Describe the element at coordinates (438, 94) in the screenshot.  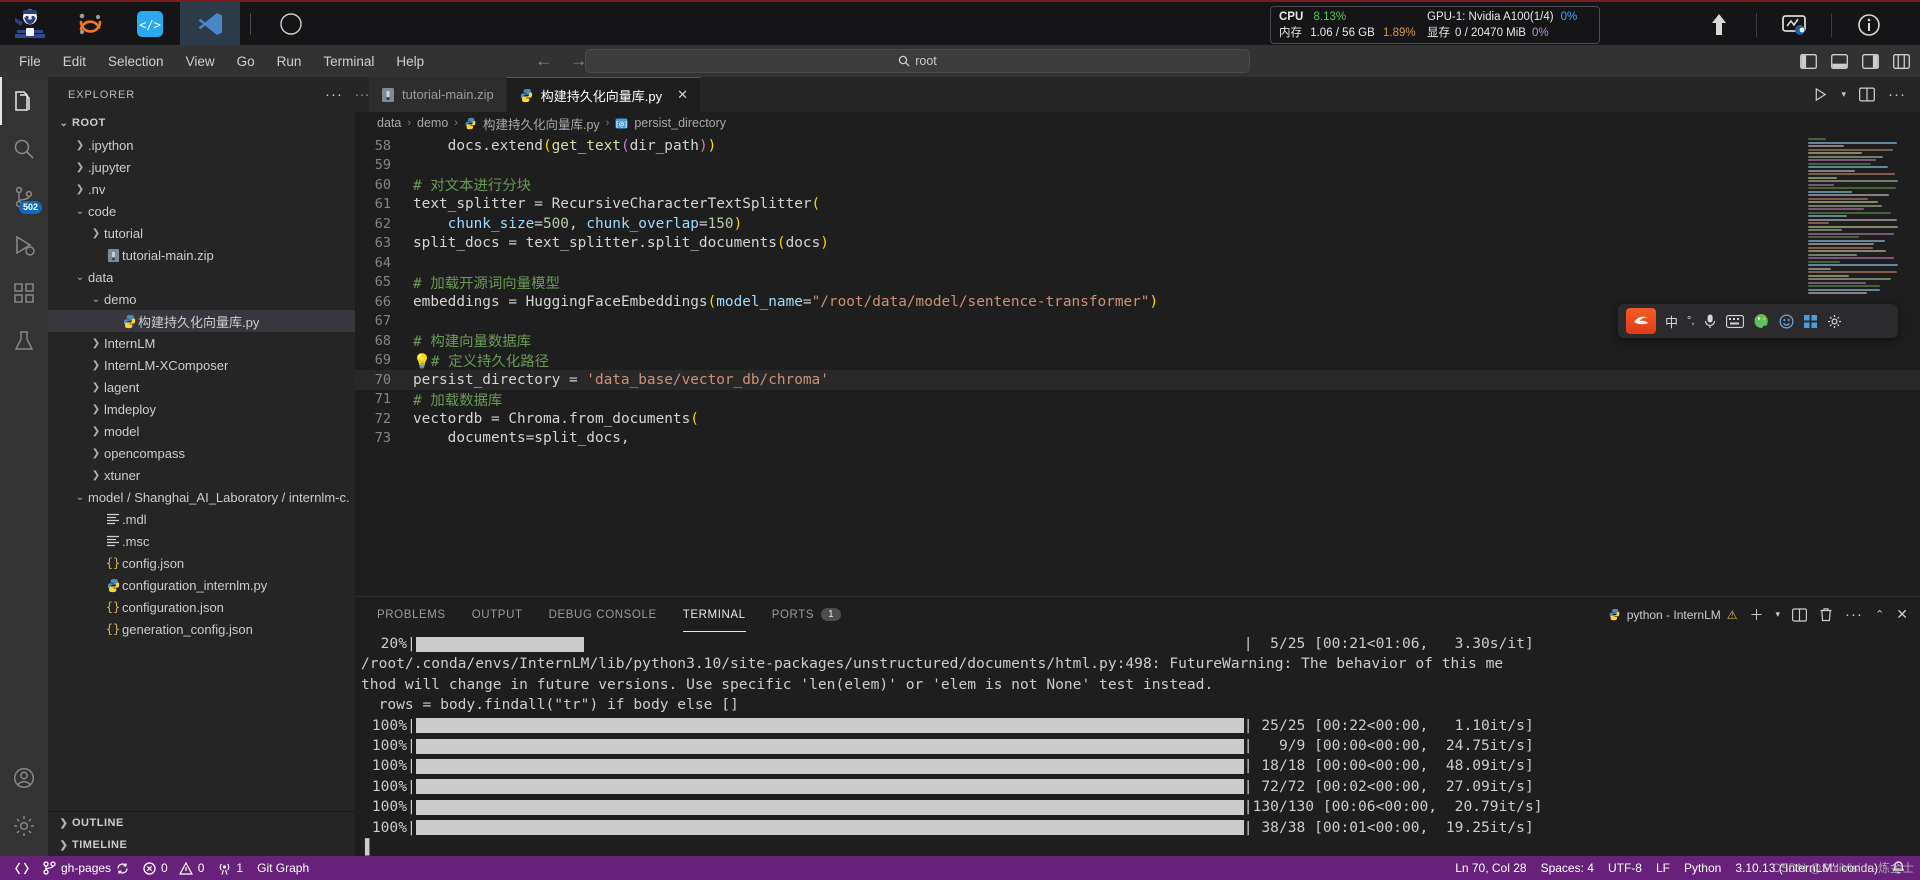
I see `tab-tutorial-main-zip: tutorial-main.zip` at that location.